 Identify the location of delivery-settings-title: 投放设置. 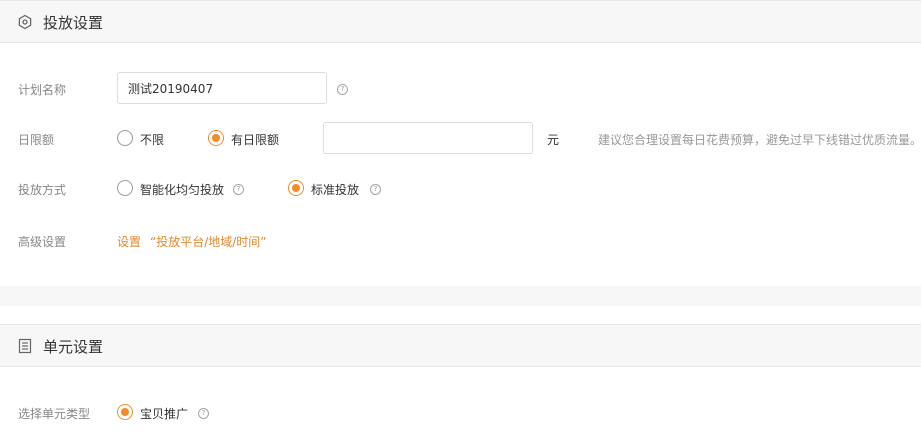
(73, 23).